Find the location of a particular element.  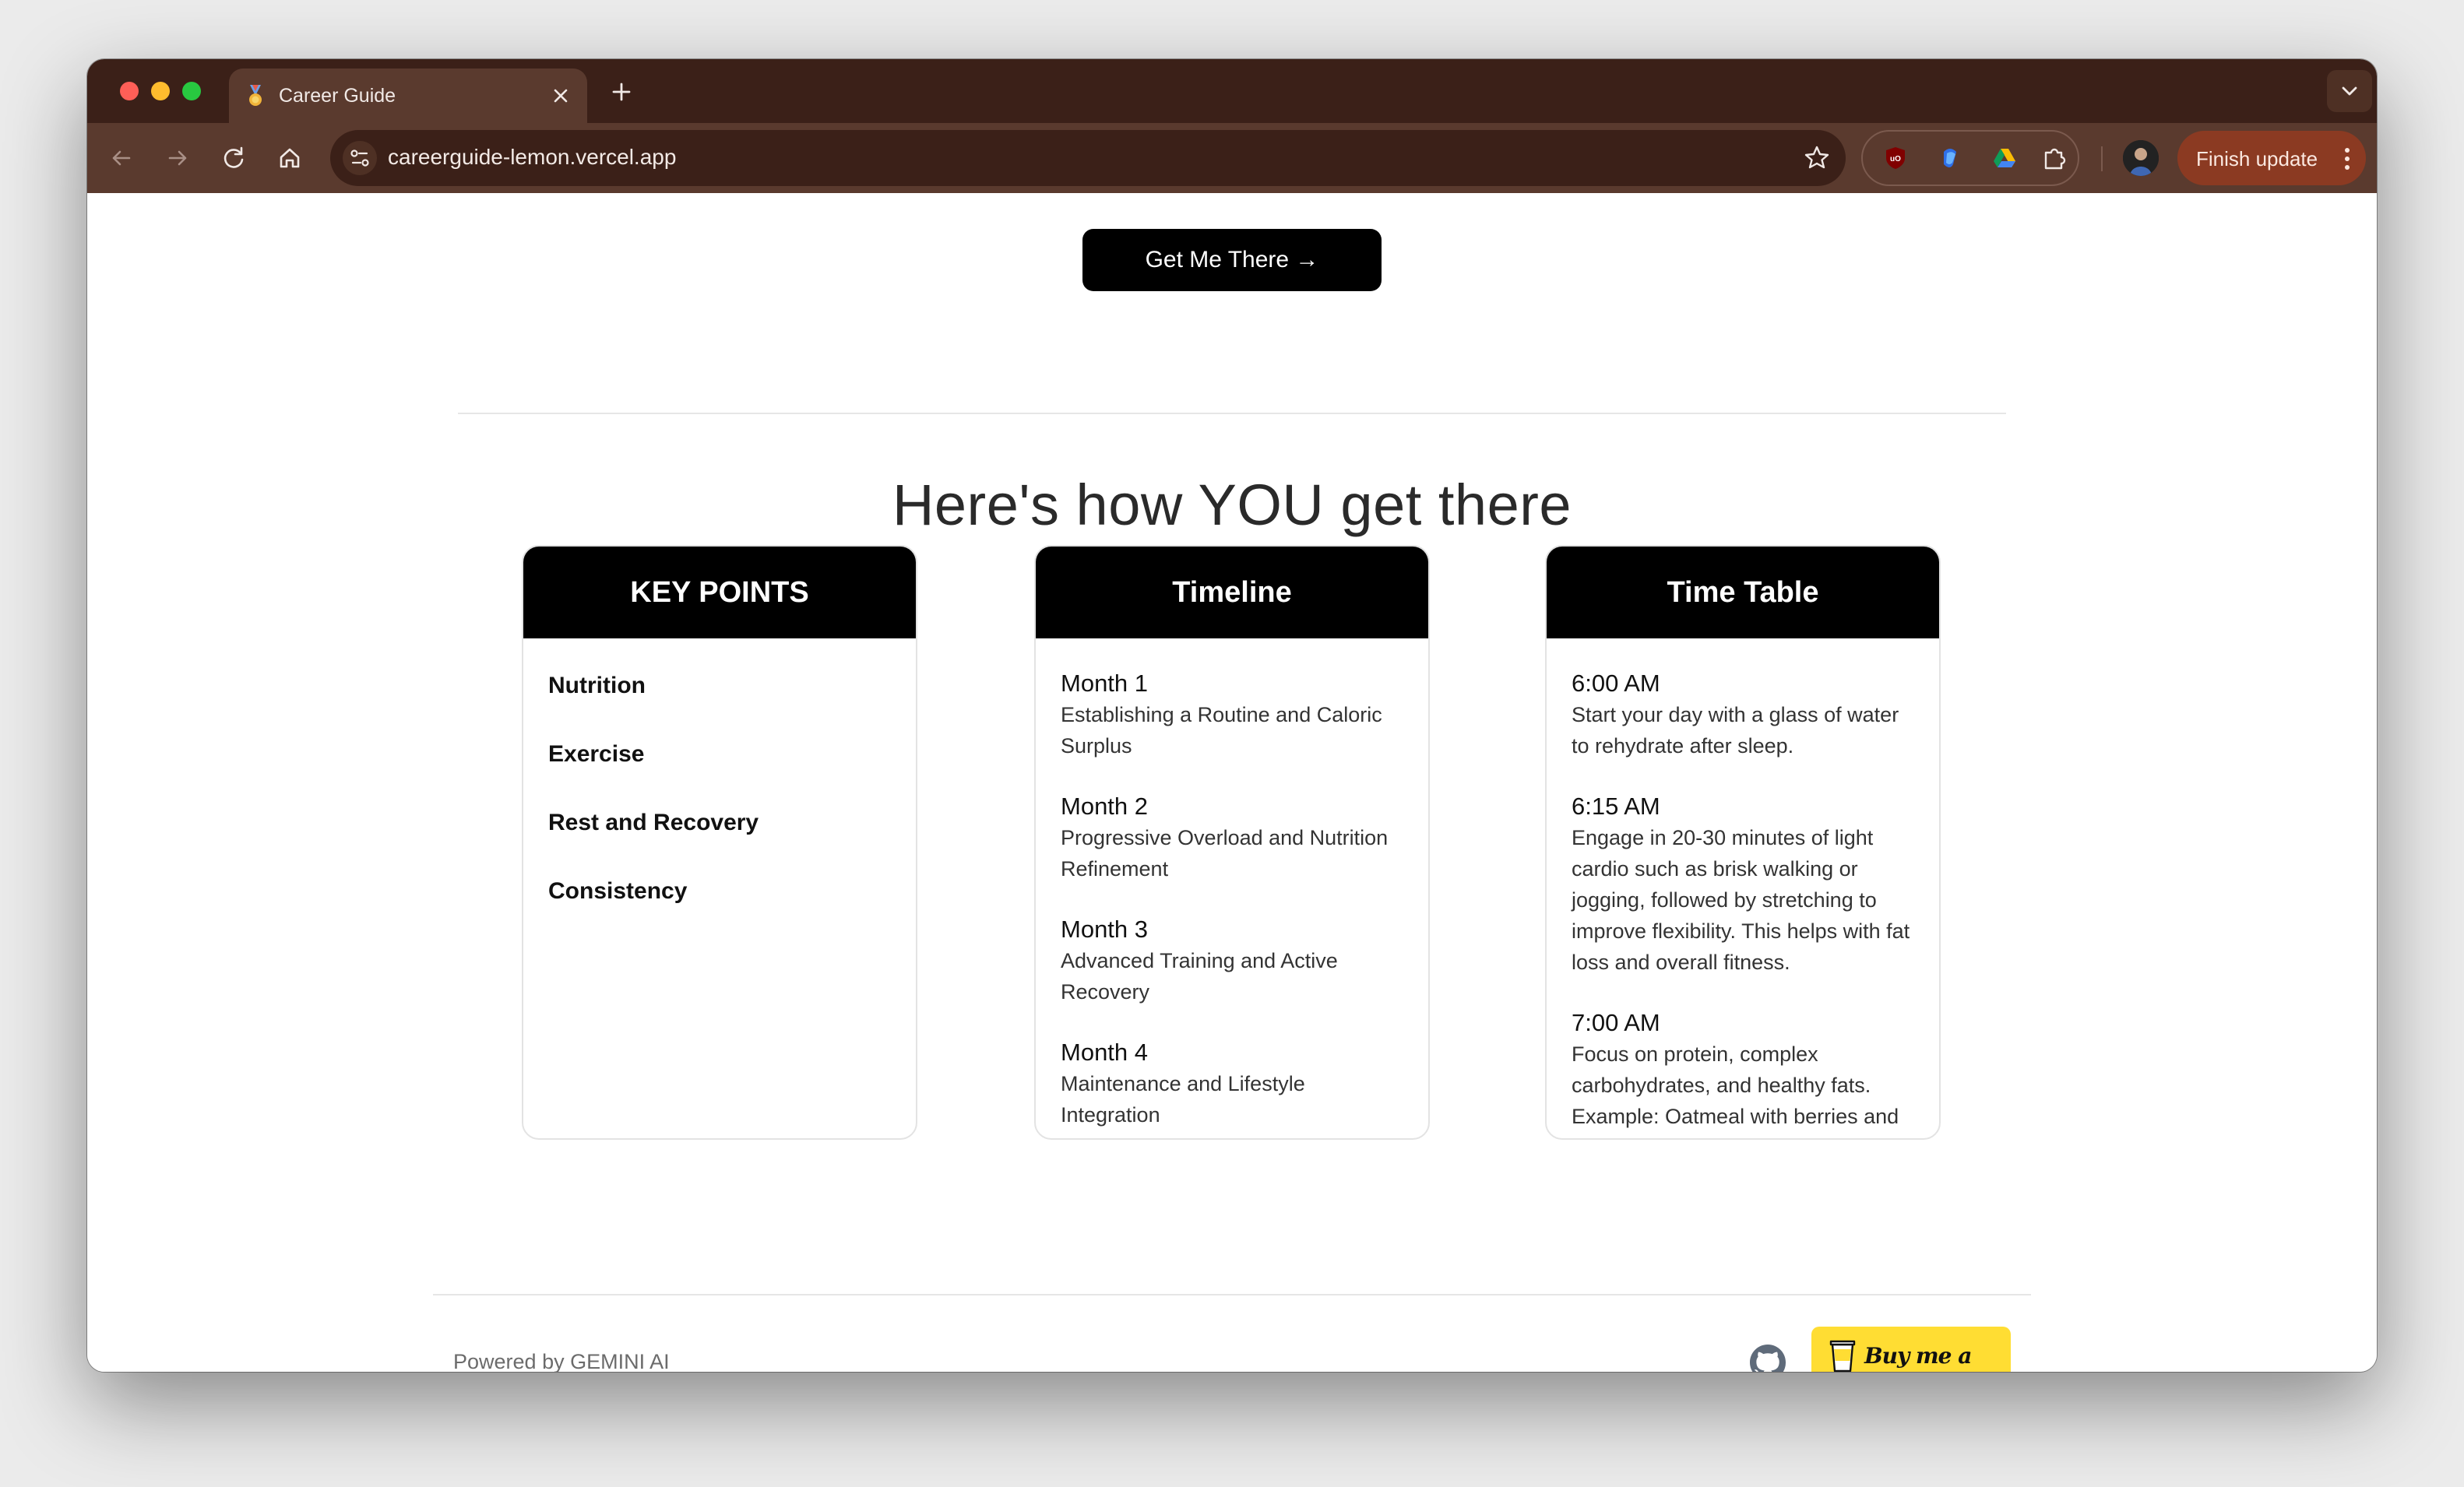

new-tab-icon is located at coordinates (621, 92).